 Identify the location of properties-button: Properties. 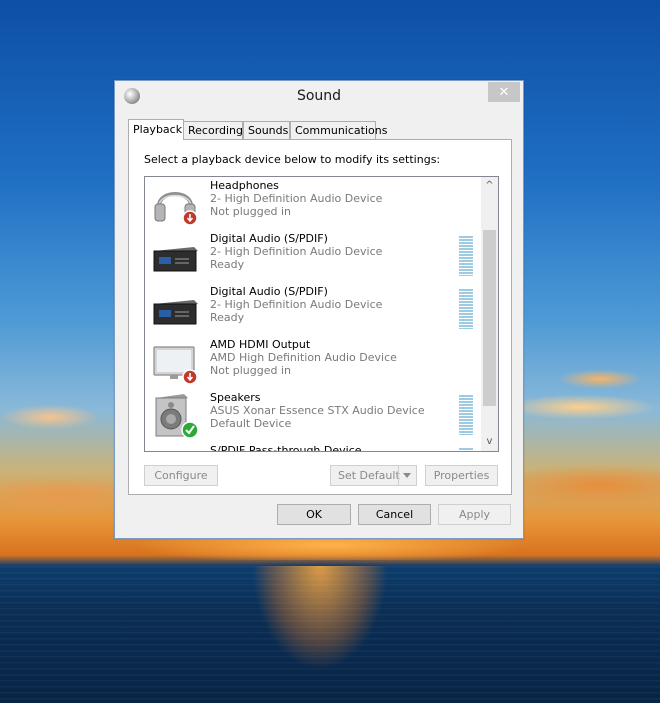
(461, 475).